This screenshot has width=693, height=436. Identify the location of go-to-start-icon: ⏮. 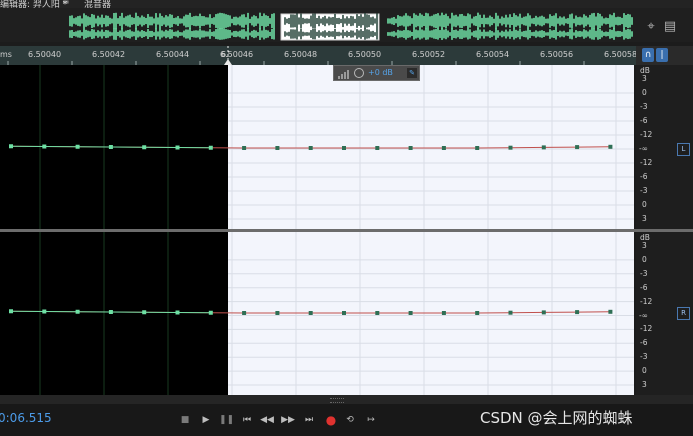
(247, 420).